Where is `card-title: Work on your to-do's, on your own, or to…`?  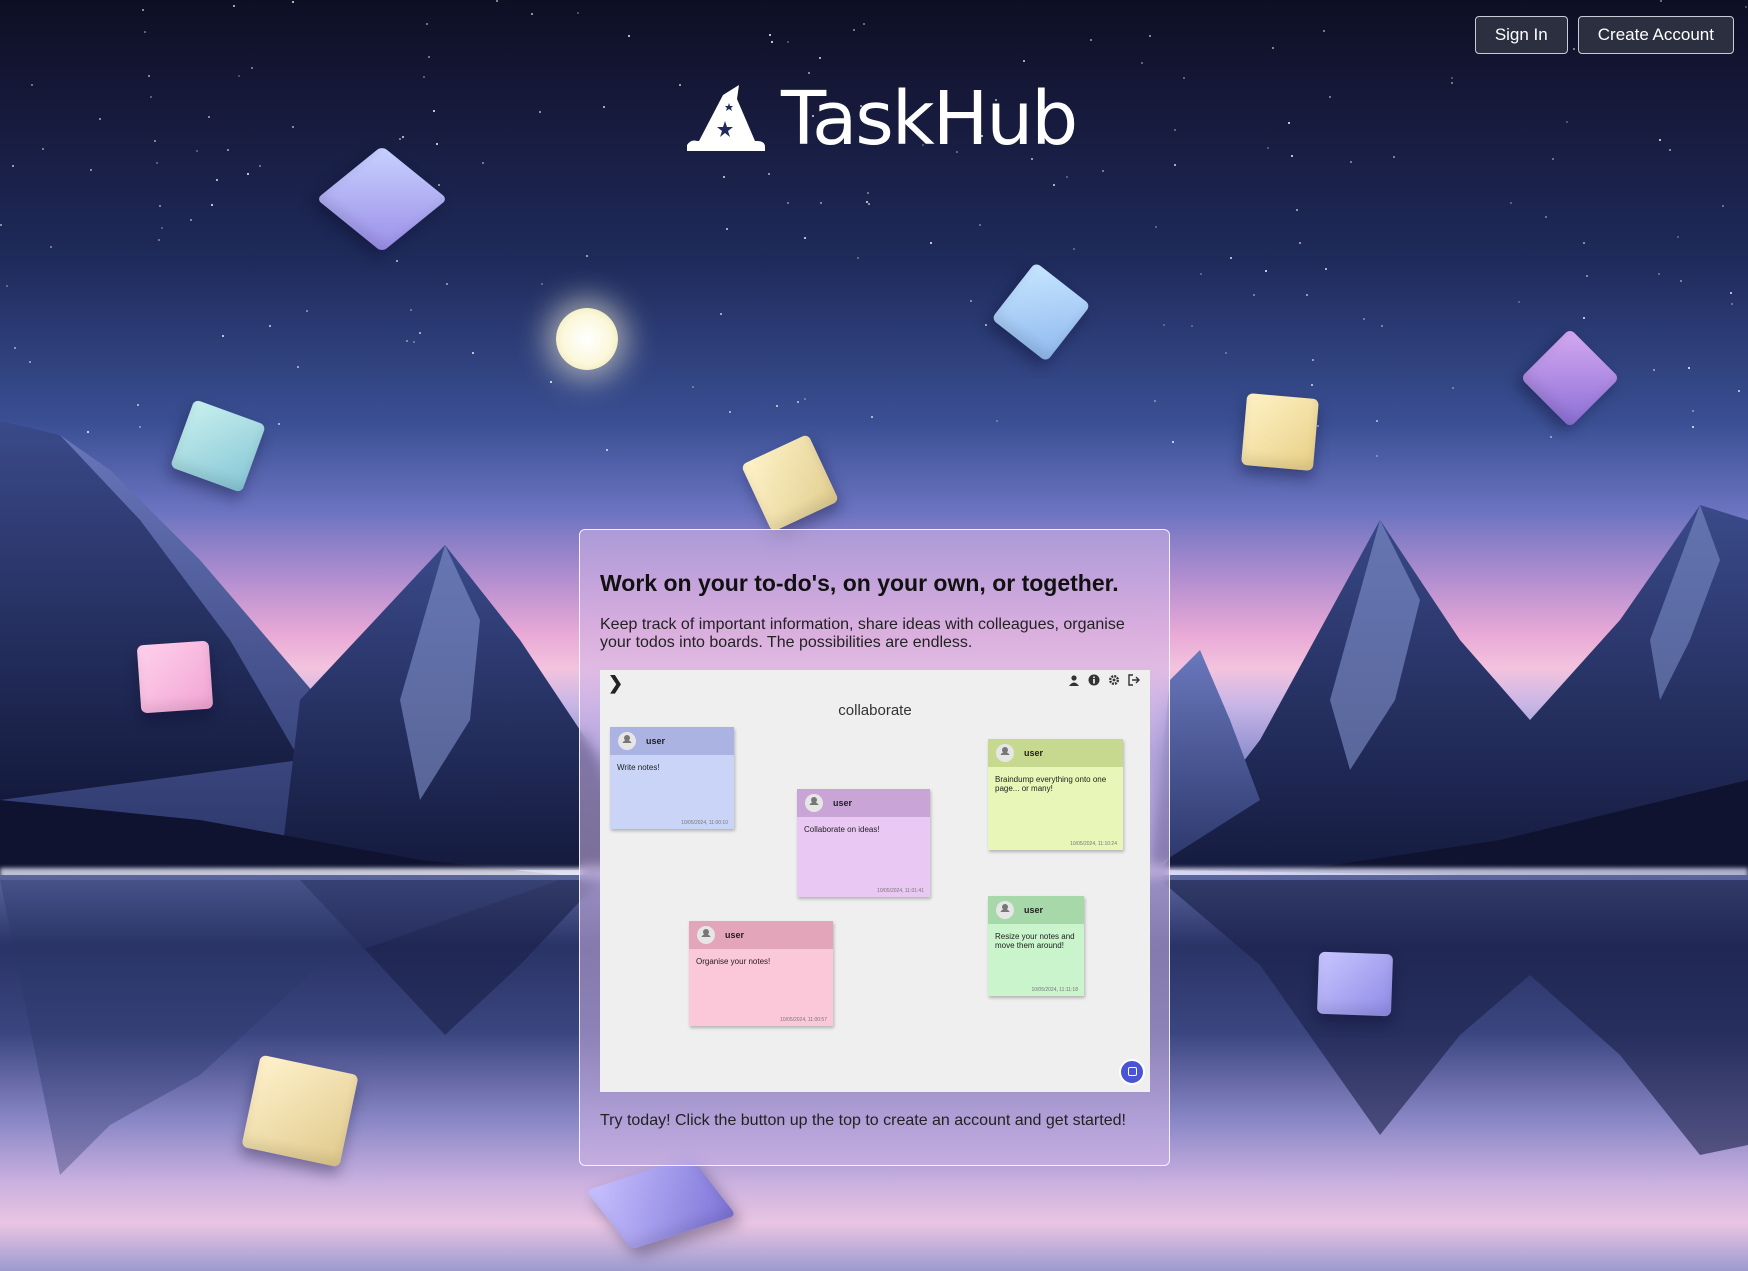 card-title: Work on your to-do's, on your own, or to… is located at coordinates (859, 583).